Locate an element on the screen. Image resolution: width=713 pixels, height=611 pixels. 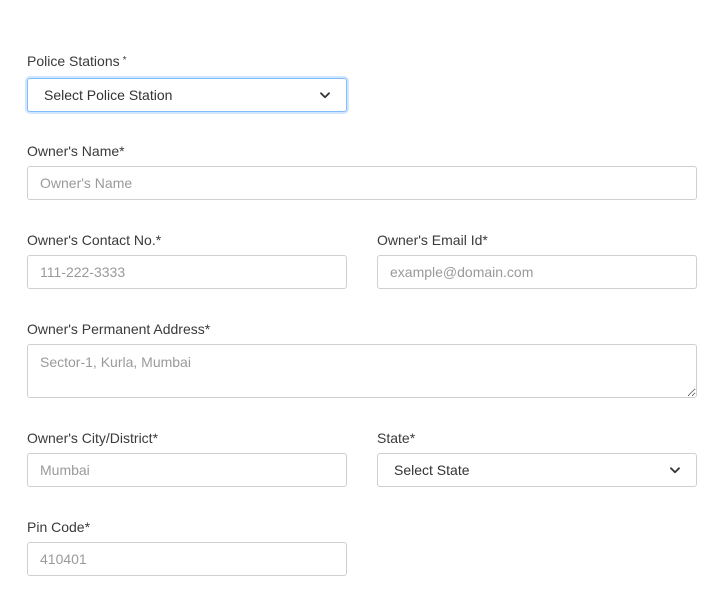
contact-no-group: Owner's Contact No.* is located at coordinates (187, 261).